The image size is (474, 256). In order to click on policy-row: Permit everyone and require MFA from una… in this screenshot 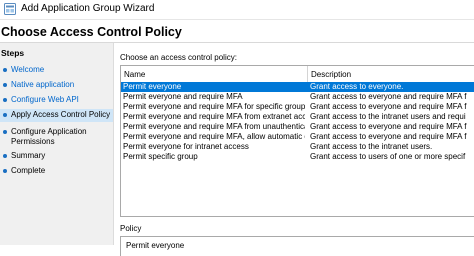, I will do `click(297, 127)`.